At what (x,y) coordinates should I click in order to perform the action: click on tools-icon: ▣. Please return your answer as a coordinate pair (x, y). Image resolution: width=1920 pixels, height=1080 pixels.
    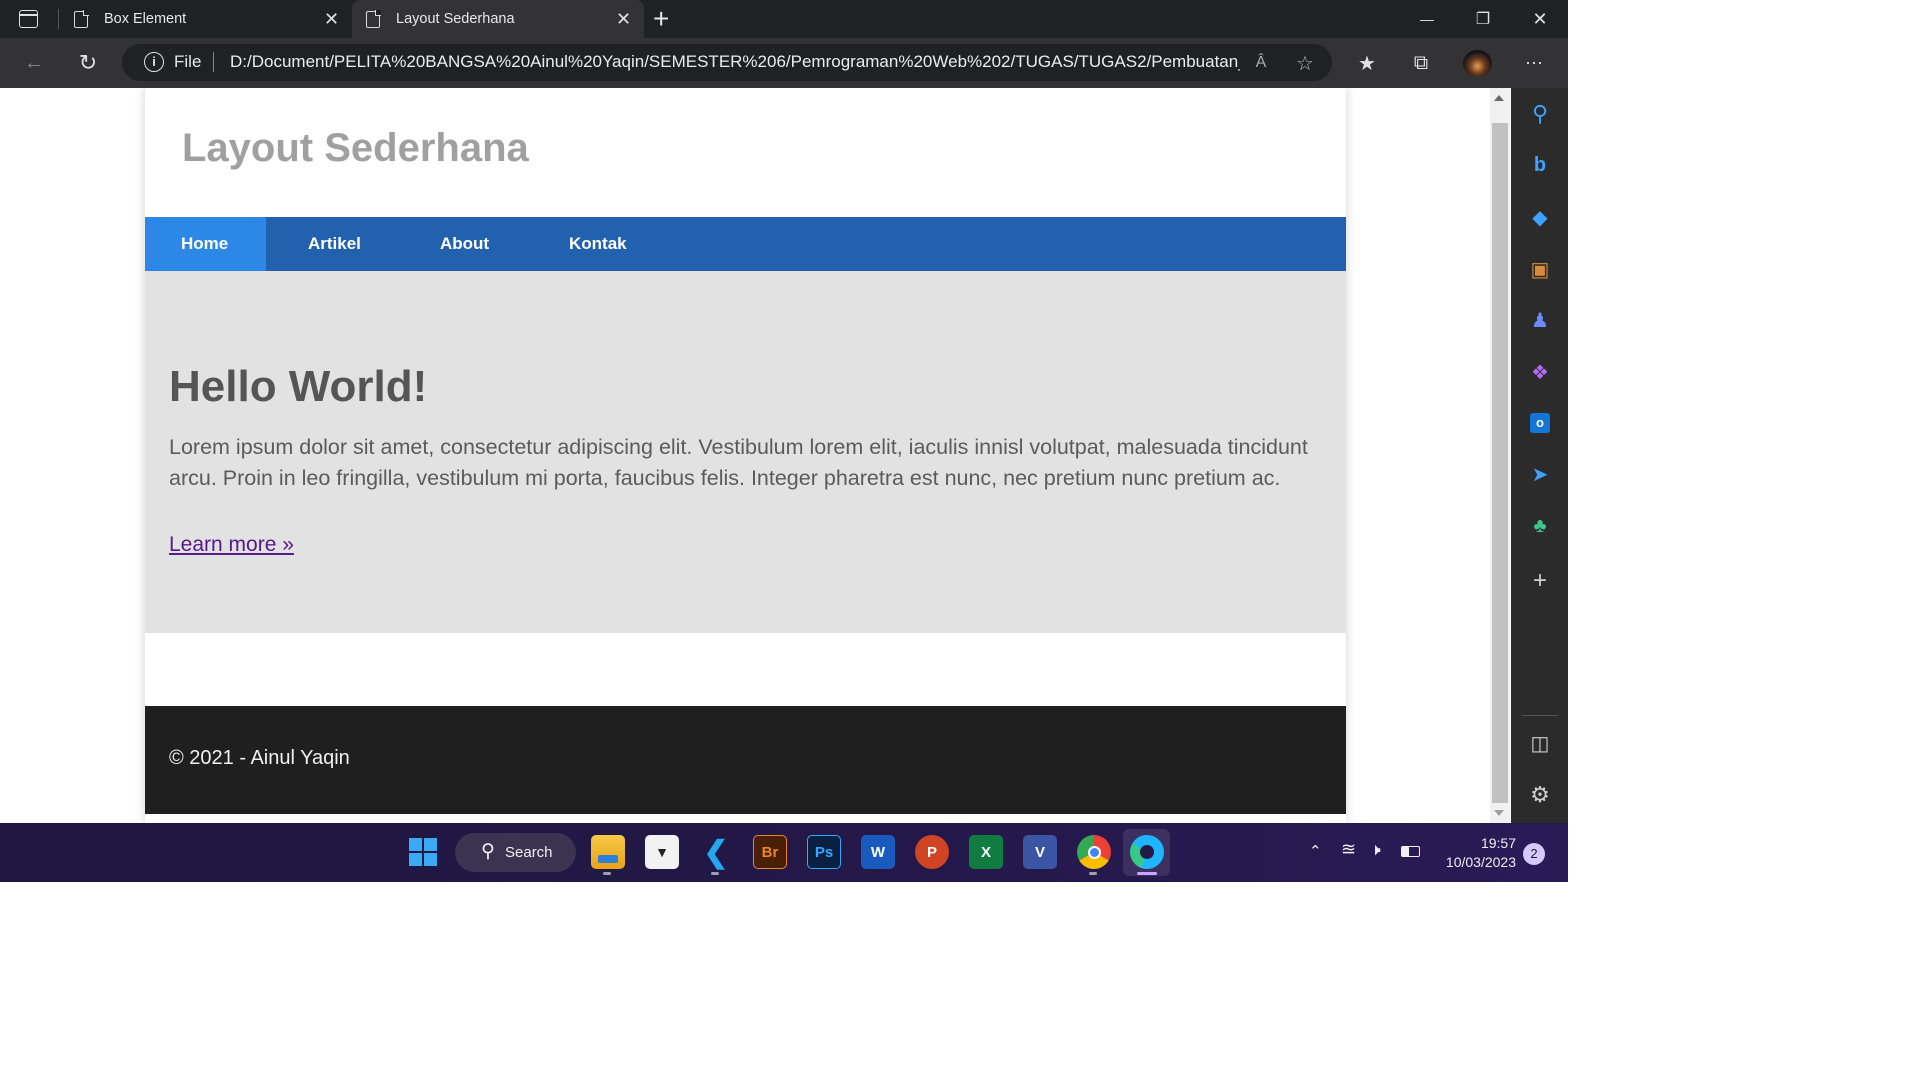
    Looking at the image, I should click on (1540, 269).